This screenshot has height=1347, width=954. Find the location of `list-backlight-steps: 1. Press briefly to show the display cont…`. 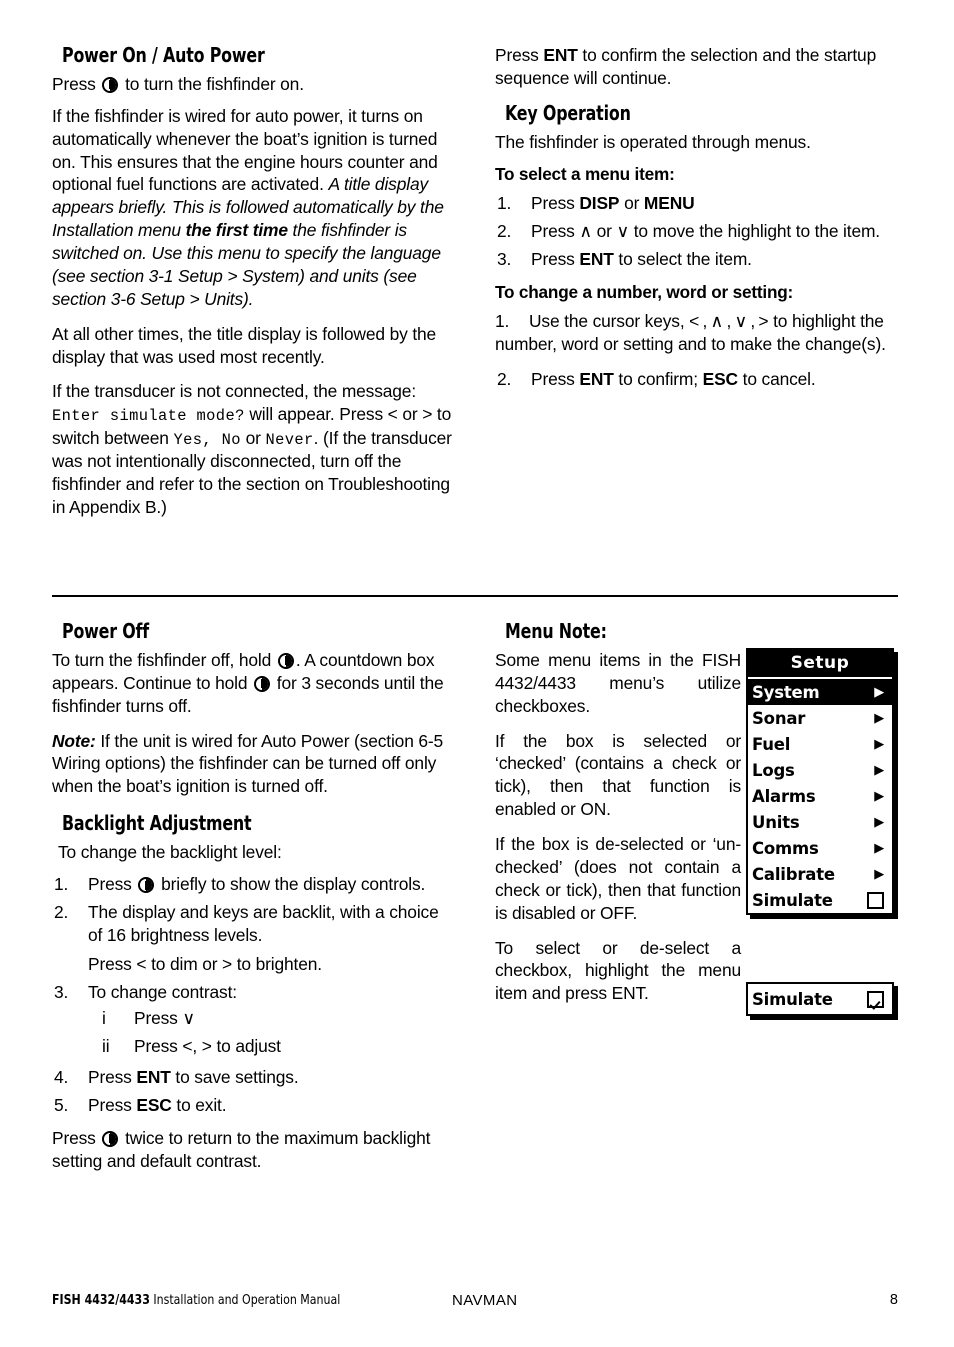

list-backlight-steps: 1. Press briefly to show the display cont… is located at coordinates (252, 995).